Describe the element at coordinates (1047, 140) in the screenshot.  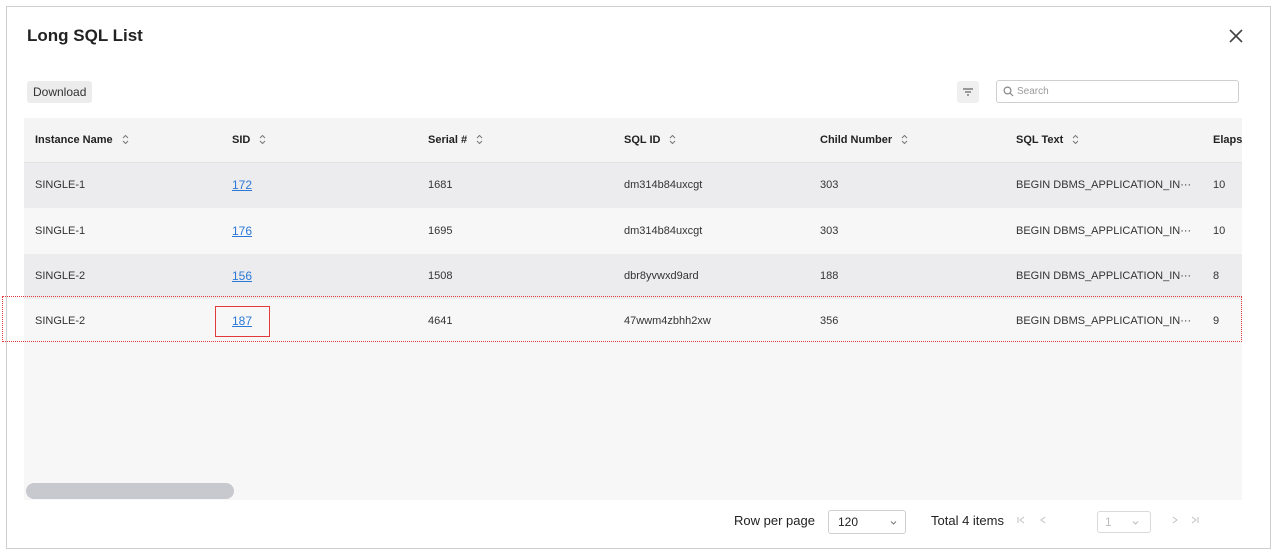
I see `column-header-sql-text: SQL Text` at that location.